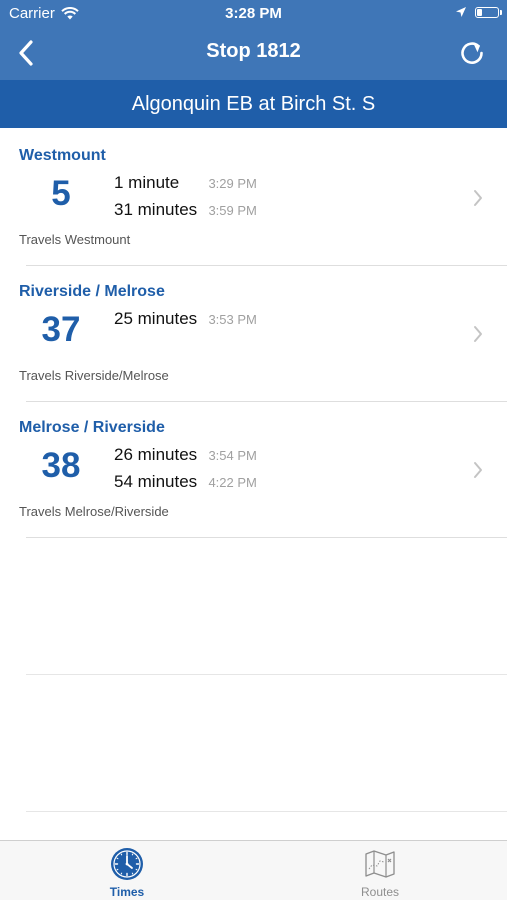  What do you see at coordinates (156, 209) in the screenshot?
I see `arrival-countdown: 31 minutes` at bounding box center [156, 209].